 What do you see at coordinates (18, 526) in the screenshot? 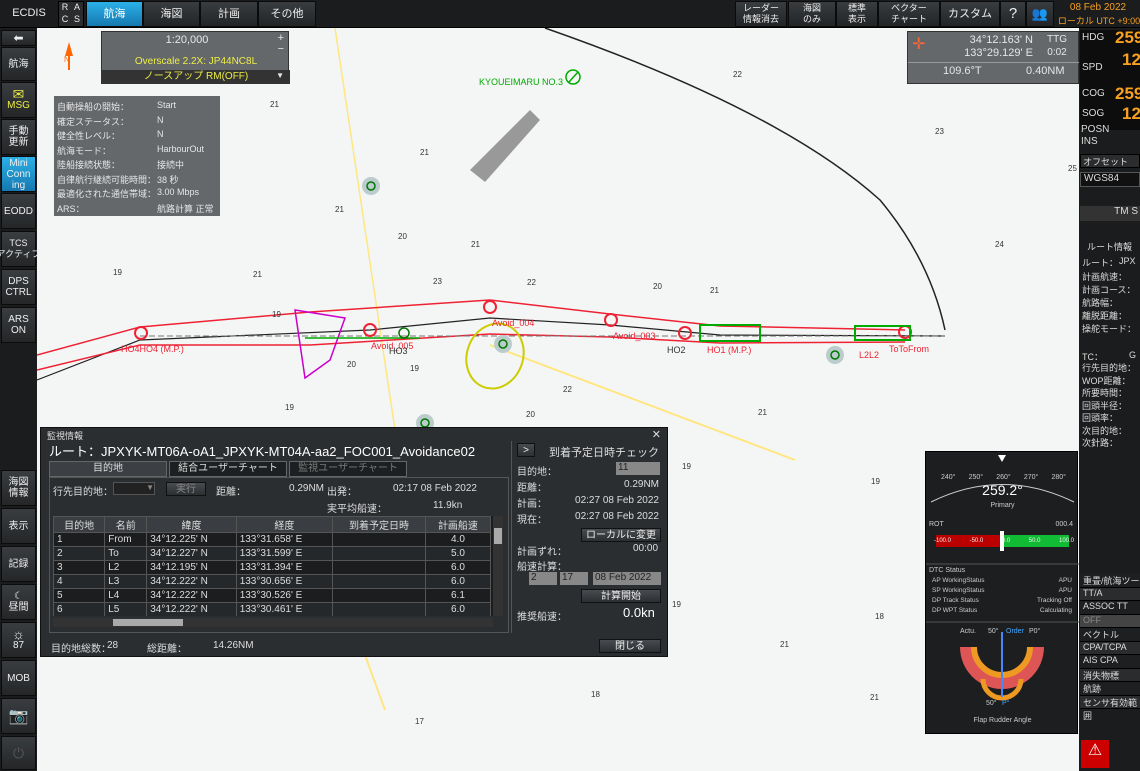
I see `lb-display: 表示` at bounding box center [18, 526].